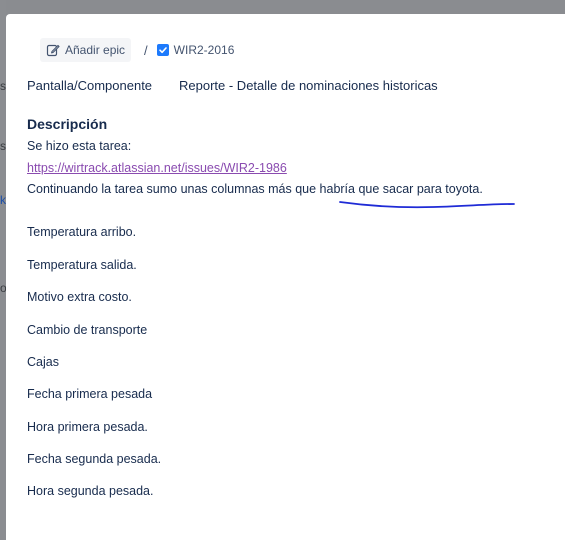  What do you see at coordinates (137, 50) in the screenshot?
I see `issue-breadcrumb: Añadir epic / WIR2-2016` at bounding box center [137, 50].